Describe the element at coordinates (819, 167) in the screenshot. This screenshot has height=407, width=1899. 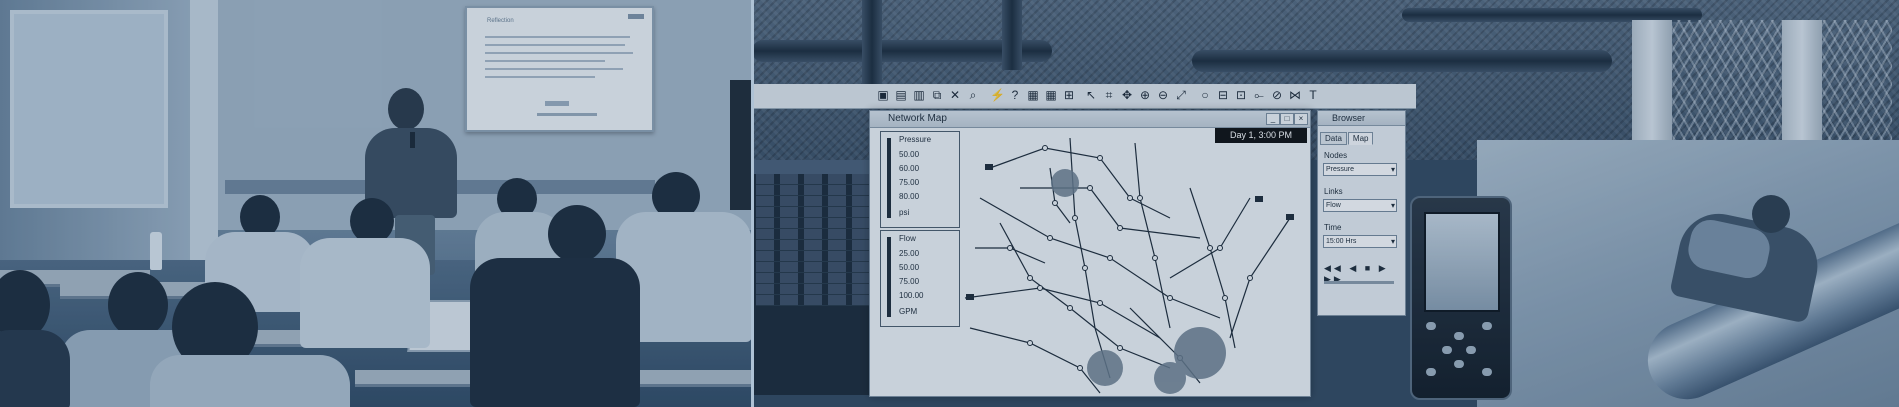
I see `table-header` at that location.